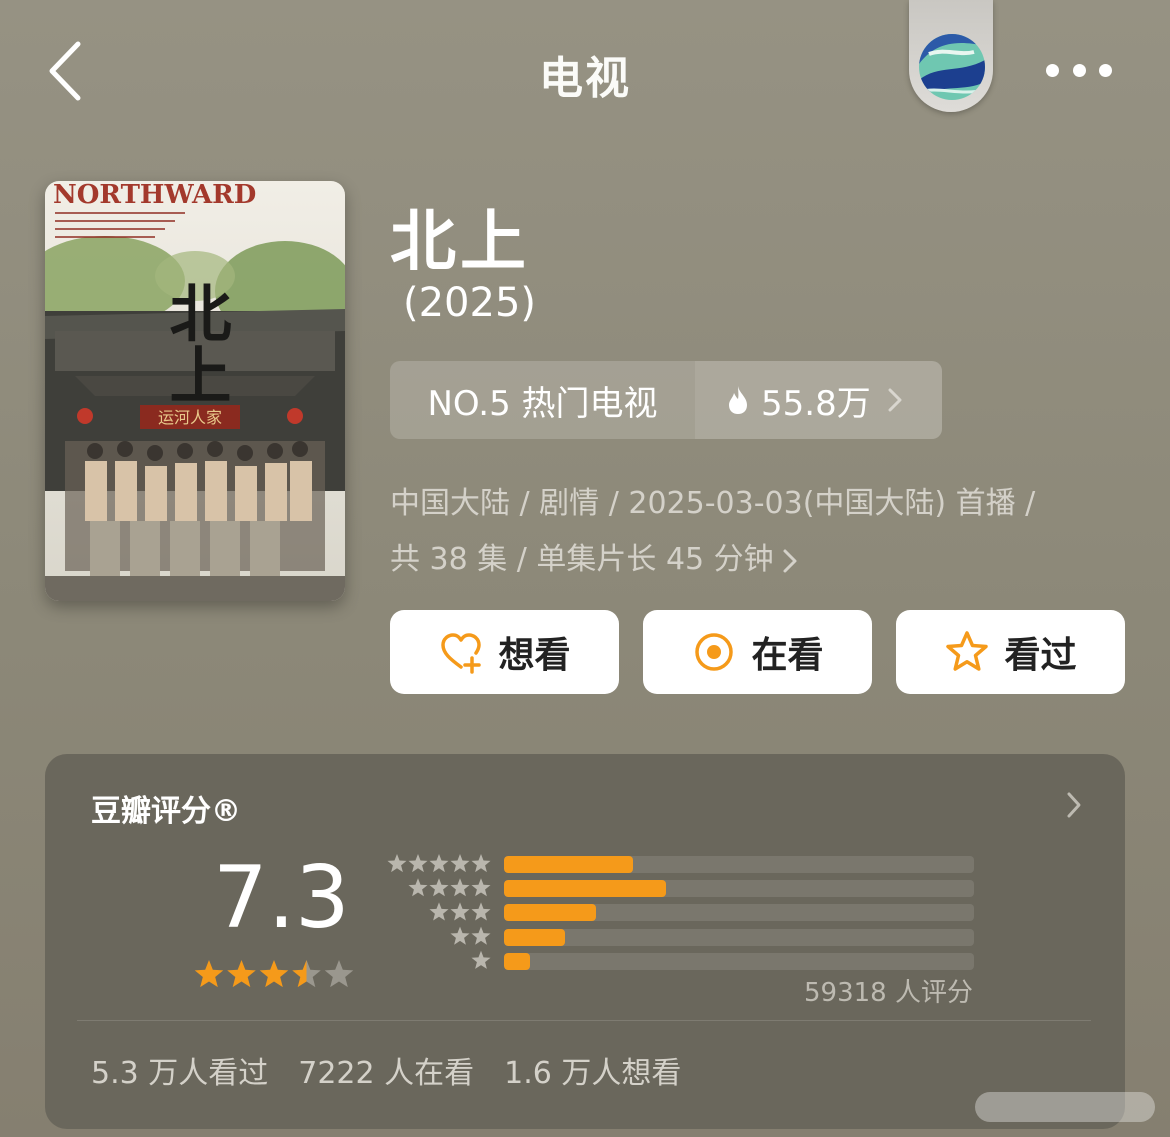 Image resolution: width=1170 pixels, height=1137 pixels. Describe the element at coordinates (190, 417) in the screenshot. I see `poster-sign-text: 运河人家` at that location.